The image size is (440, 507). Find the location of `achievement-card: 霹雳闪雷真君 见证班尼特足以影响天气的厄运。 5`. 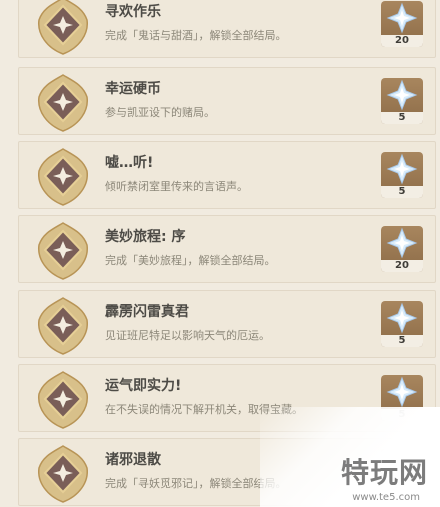

achievement-card: 霹雳闪雷真君 见证班尼特足以影响天气的厄运。 5 is located at coordinates (227, 324).